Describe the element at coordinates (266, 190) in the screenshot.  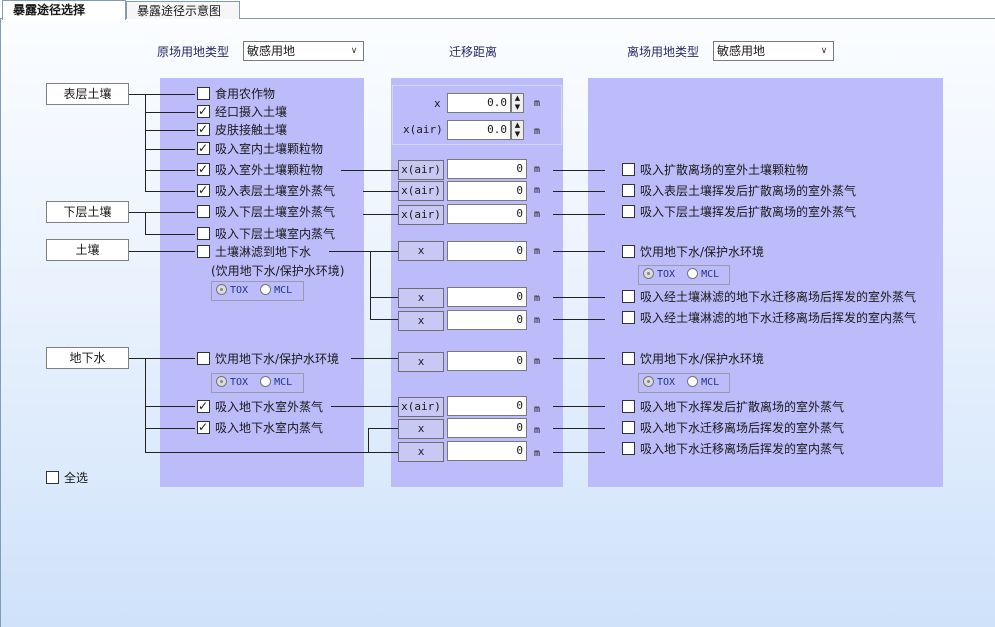
I see `surface-outdoor-vapor-checkbox: 吸入表层土壤室外蒸气` at that location.